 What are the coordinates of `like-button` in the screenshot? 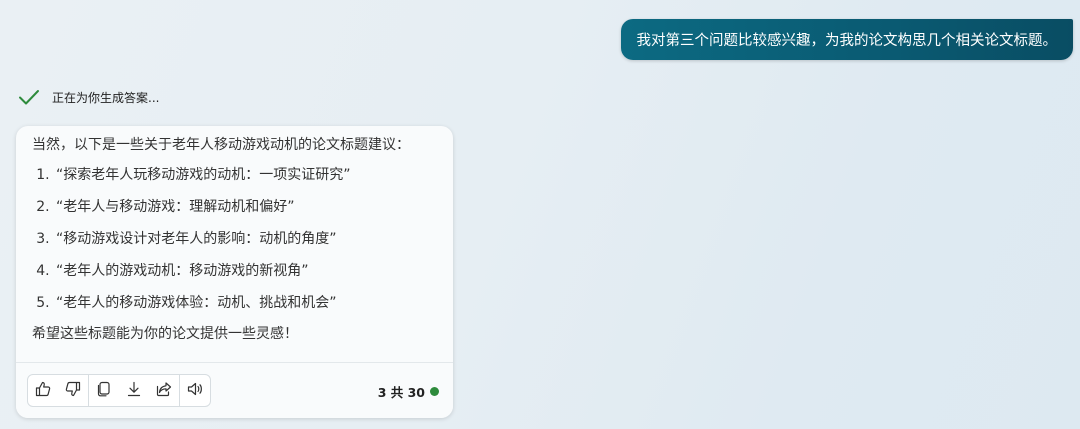 It's located at (43, 390).